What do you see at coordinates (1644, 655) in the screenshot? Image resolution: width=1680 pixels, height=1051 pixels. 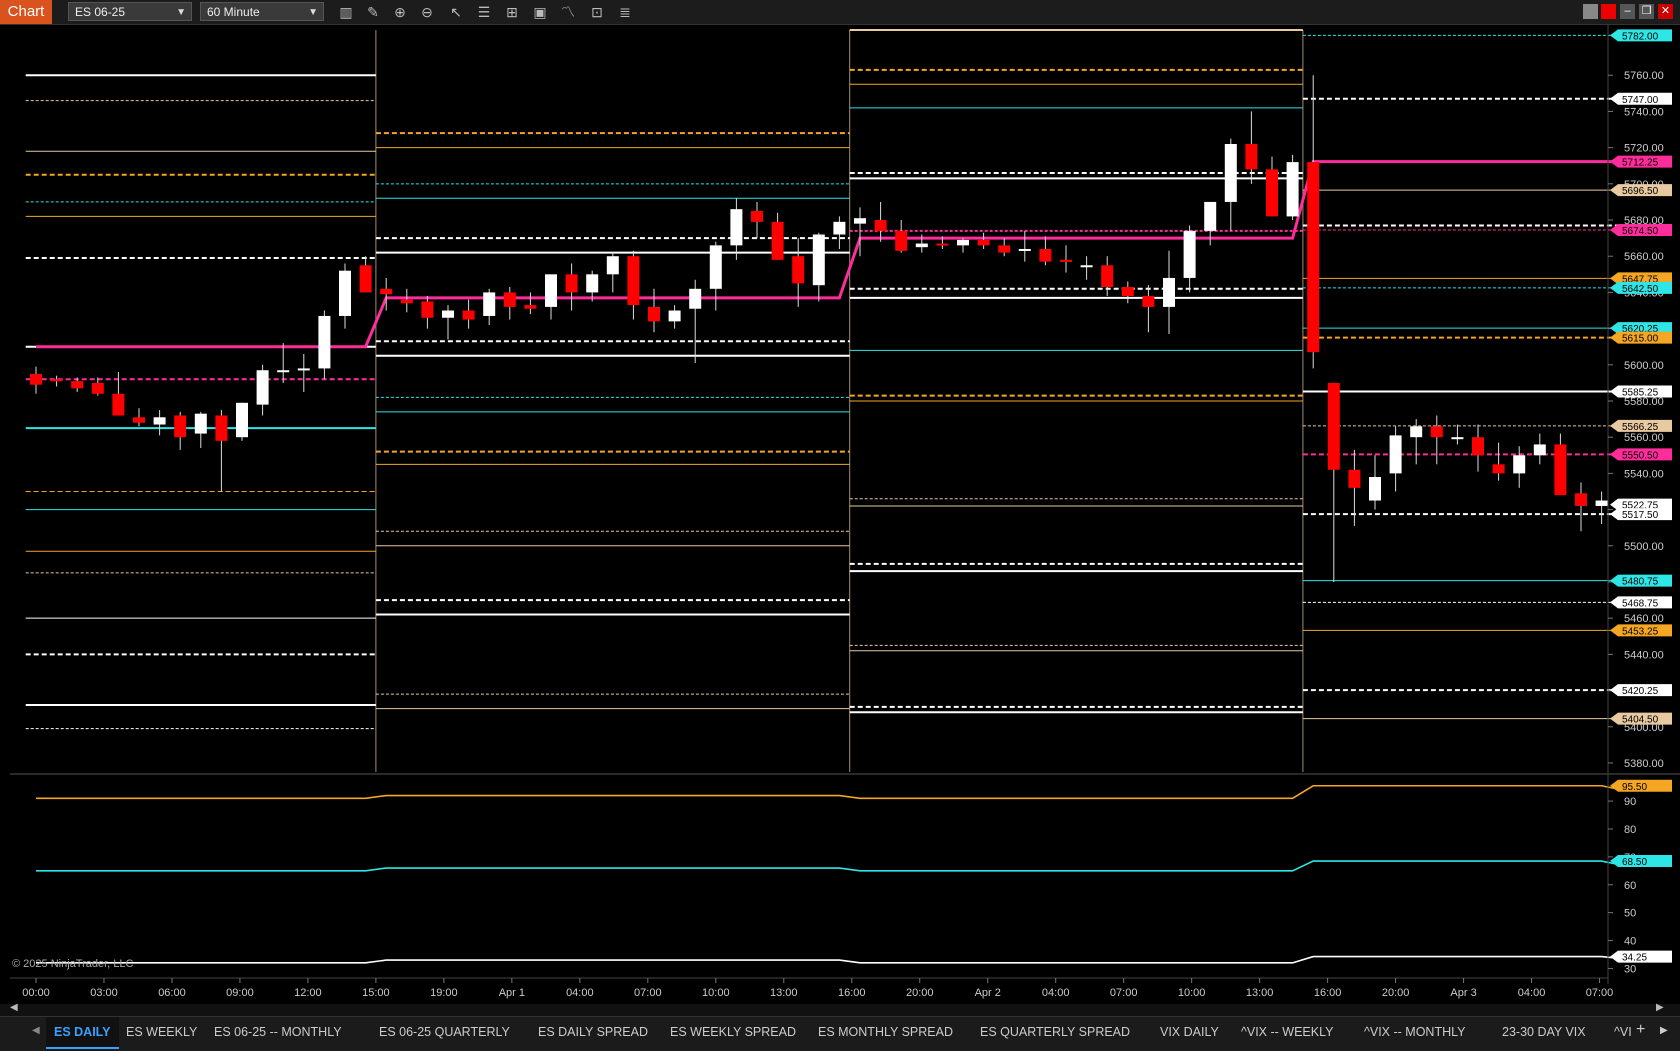 I see `price-tick-label: 5440.00` at bounding box center [1644, 655].